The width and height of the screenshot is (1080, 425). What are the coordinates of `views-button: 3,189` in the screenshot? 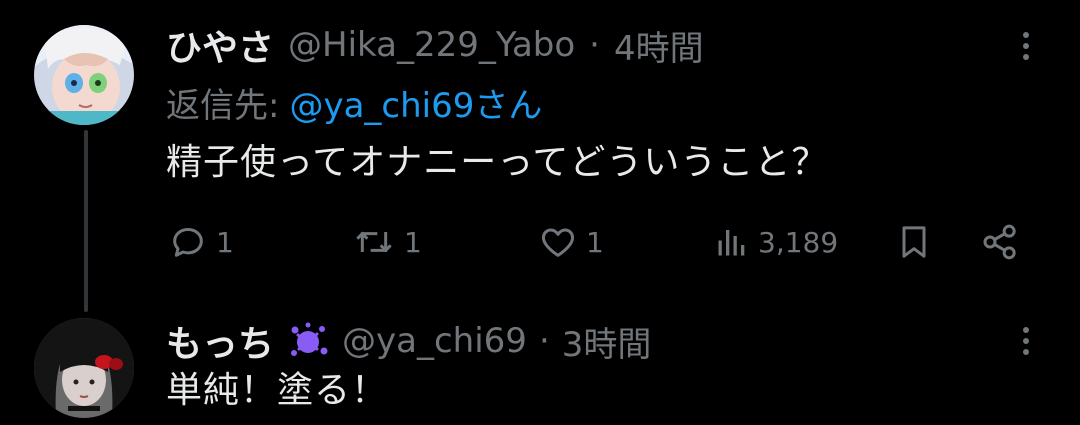 It's located at (776, 242).